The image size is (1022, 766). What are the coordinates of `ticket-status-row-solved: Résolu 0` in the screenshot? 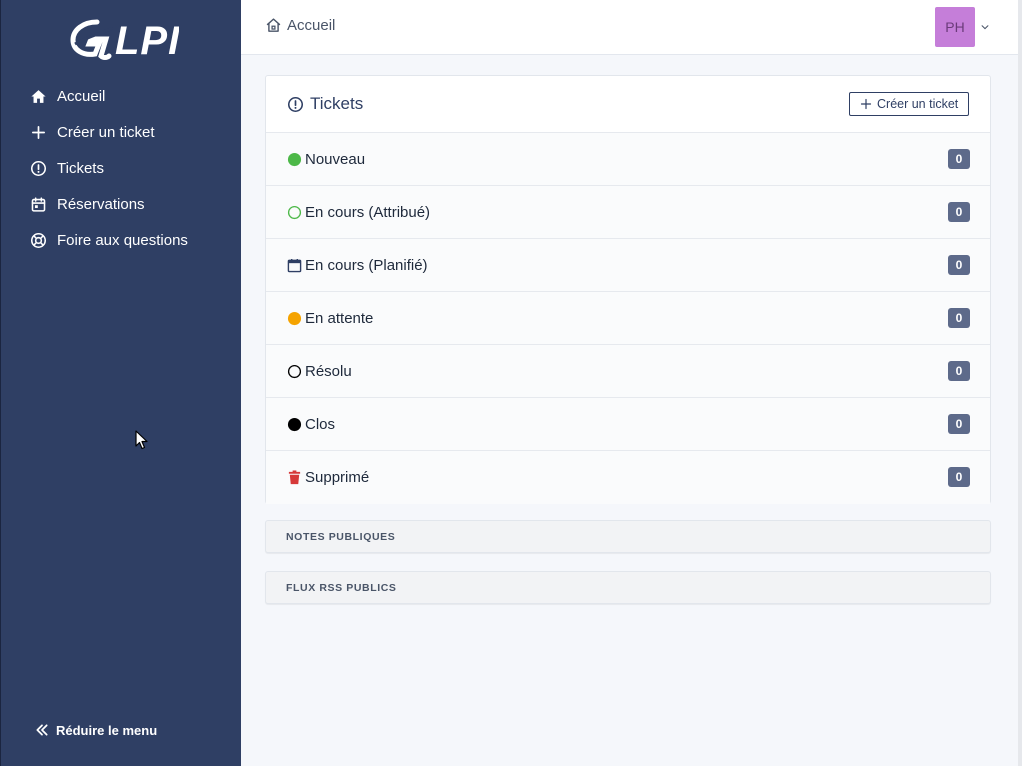 It's located at (628, 371).